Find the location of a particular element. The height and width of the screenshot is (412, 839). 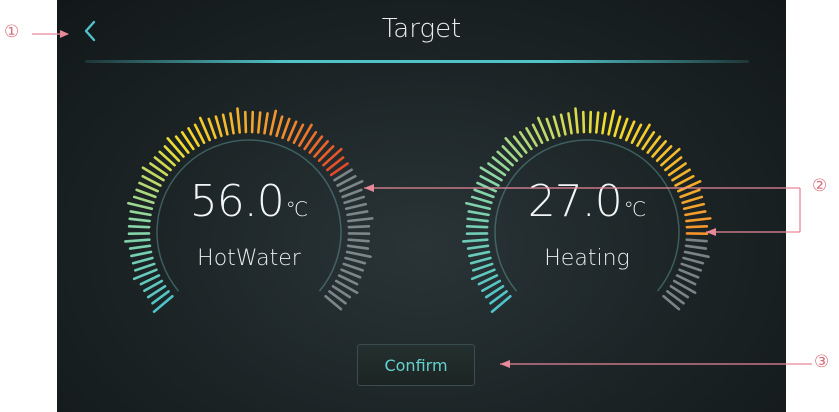

hot-water-temperature-unit: ℃ is located at coordinates (297, 209).